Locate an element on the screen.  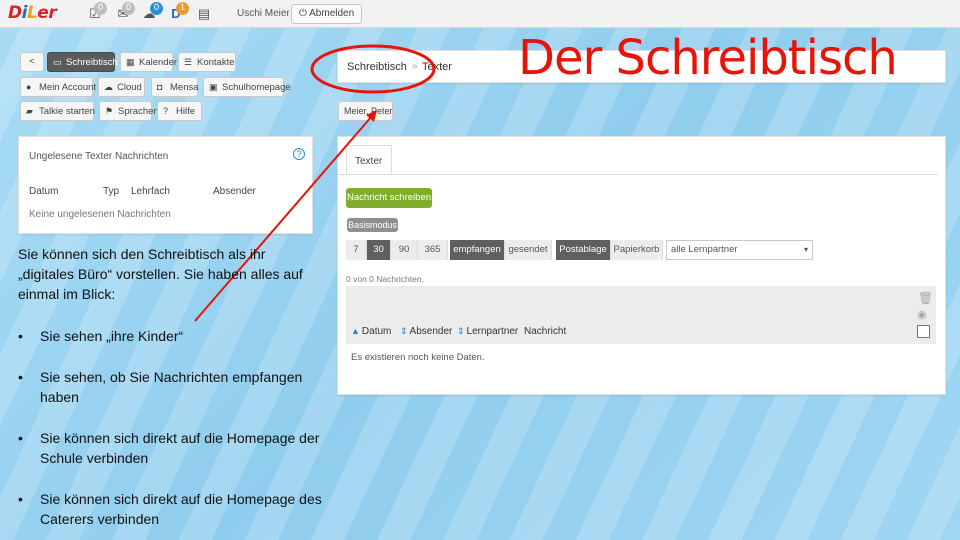
highlight-ellipse is located at coordinates (373, 69).